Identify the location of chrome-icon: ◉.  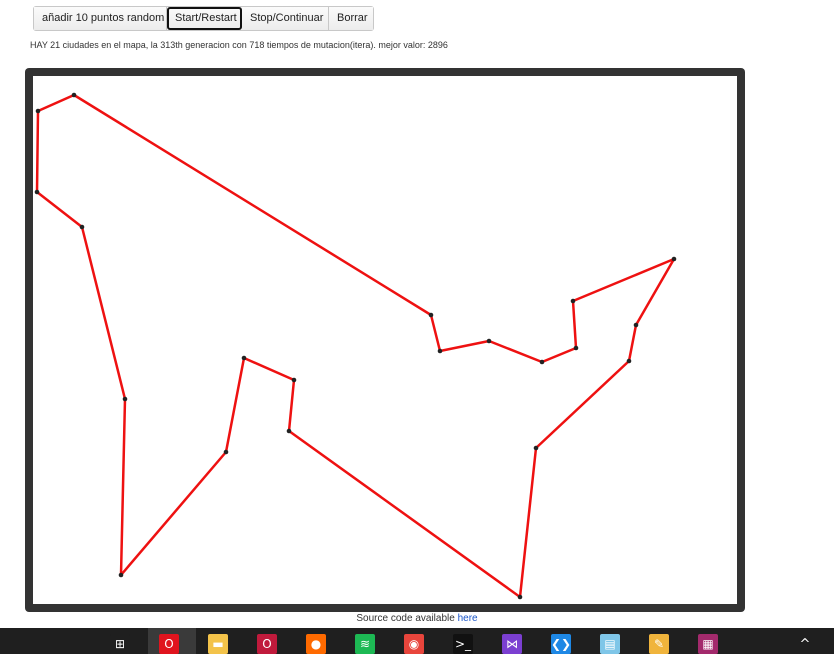
(414, 644).